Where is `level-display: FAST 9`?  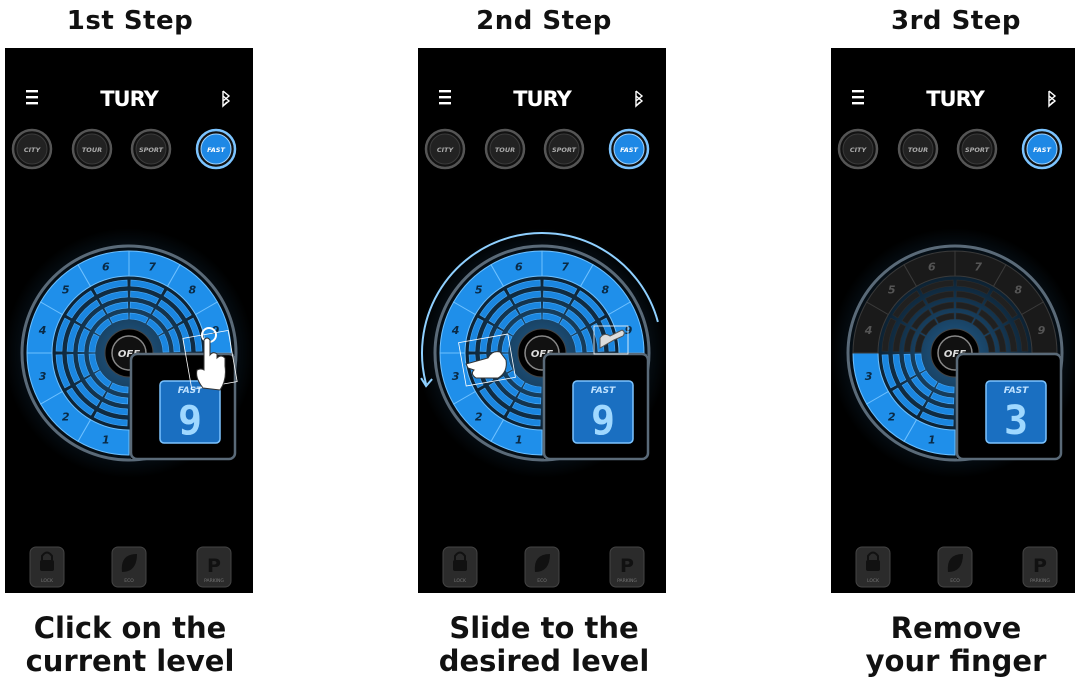 level-display: FAST 9 is located at coordinates (596, 406).